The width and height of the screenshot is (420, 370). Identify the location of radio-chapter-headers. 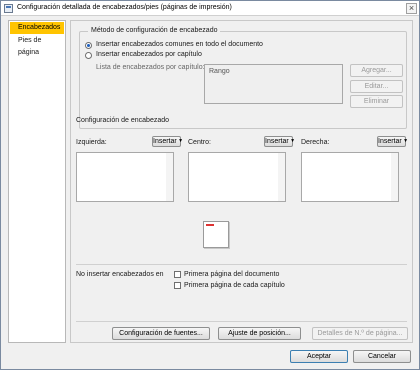
(88, 55).